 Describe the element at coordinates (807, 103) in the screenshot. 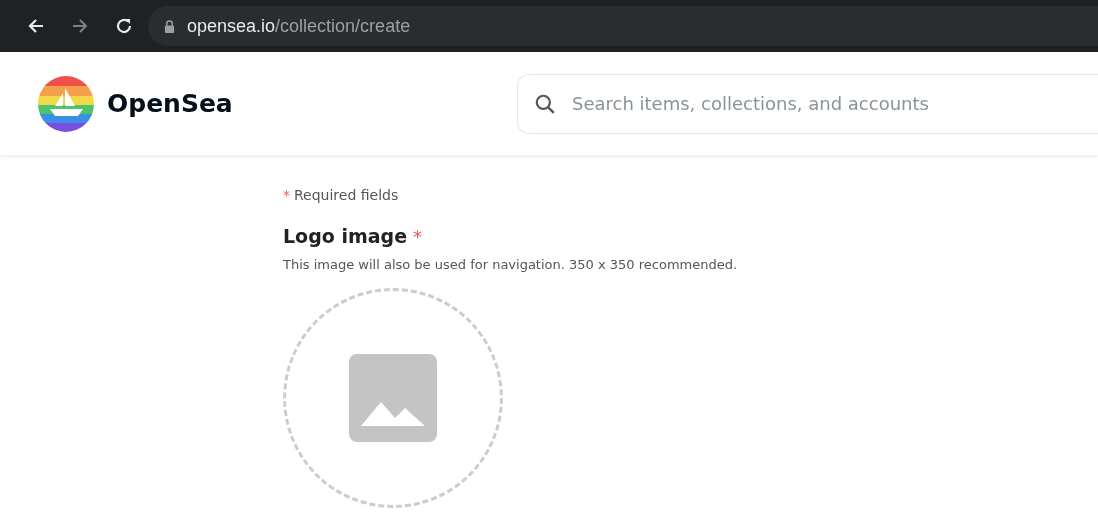

I see `search-field: Search items, collections, and accounts` at that location.